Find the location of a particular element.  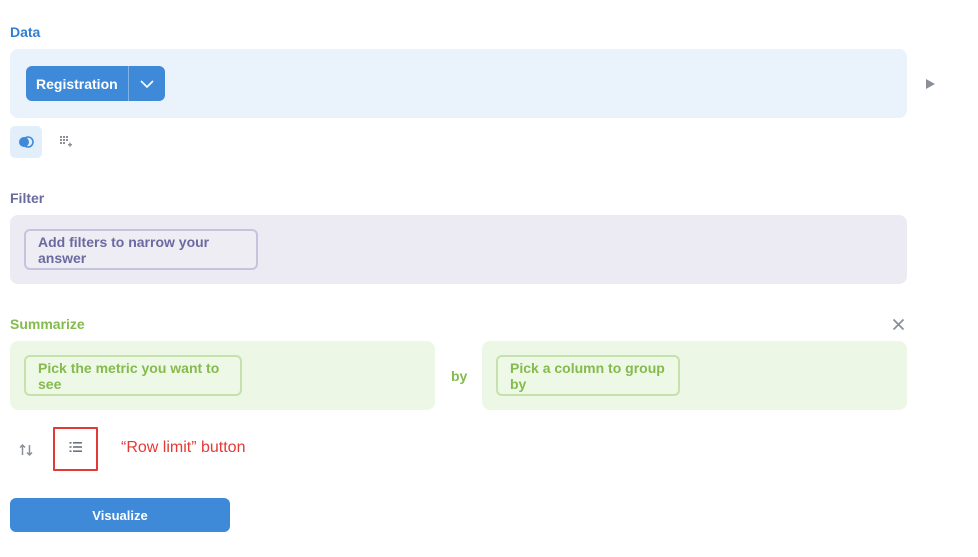

join-icon is located at coordinates (26, 142).